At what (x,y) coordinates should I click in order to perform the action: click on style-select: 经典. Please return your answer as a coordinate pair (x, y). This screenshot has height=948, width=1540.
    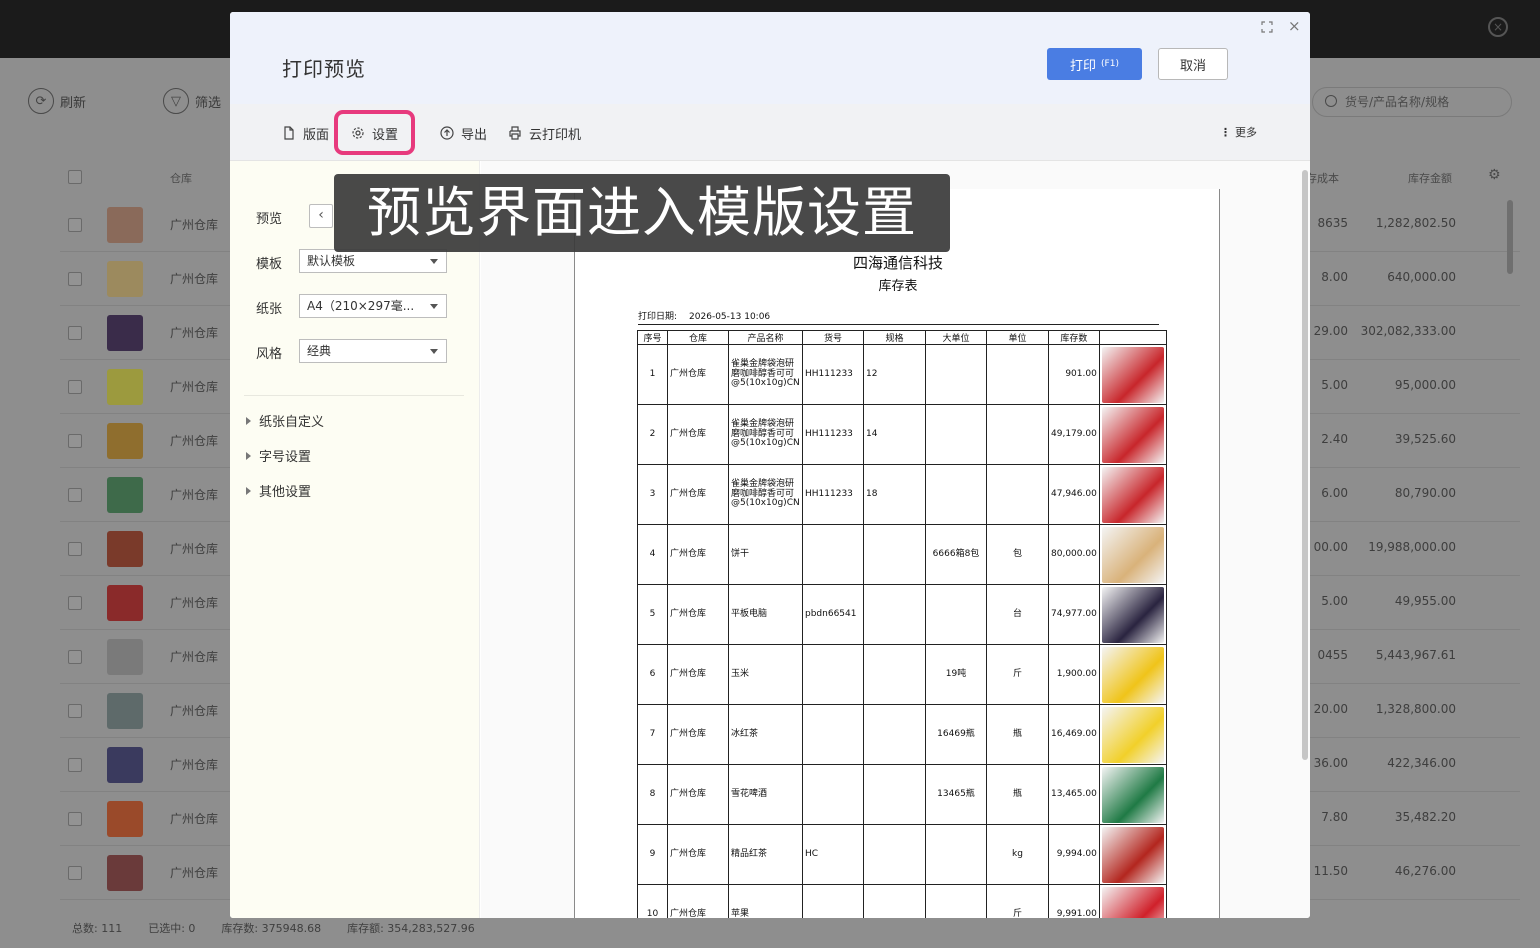
    Looking at the image, I should click on (373, 351).